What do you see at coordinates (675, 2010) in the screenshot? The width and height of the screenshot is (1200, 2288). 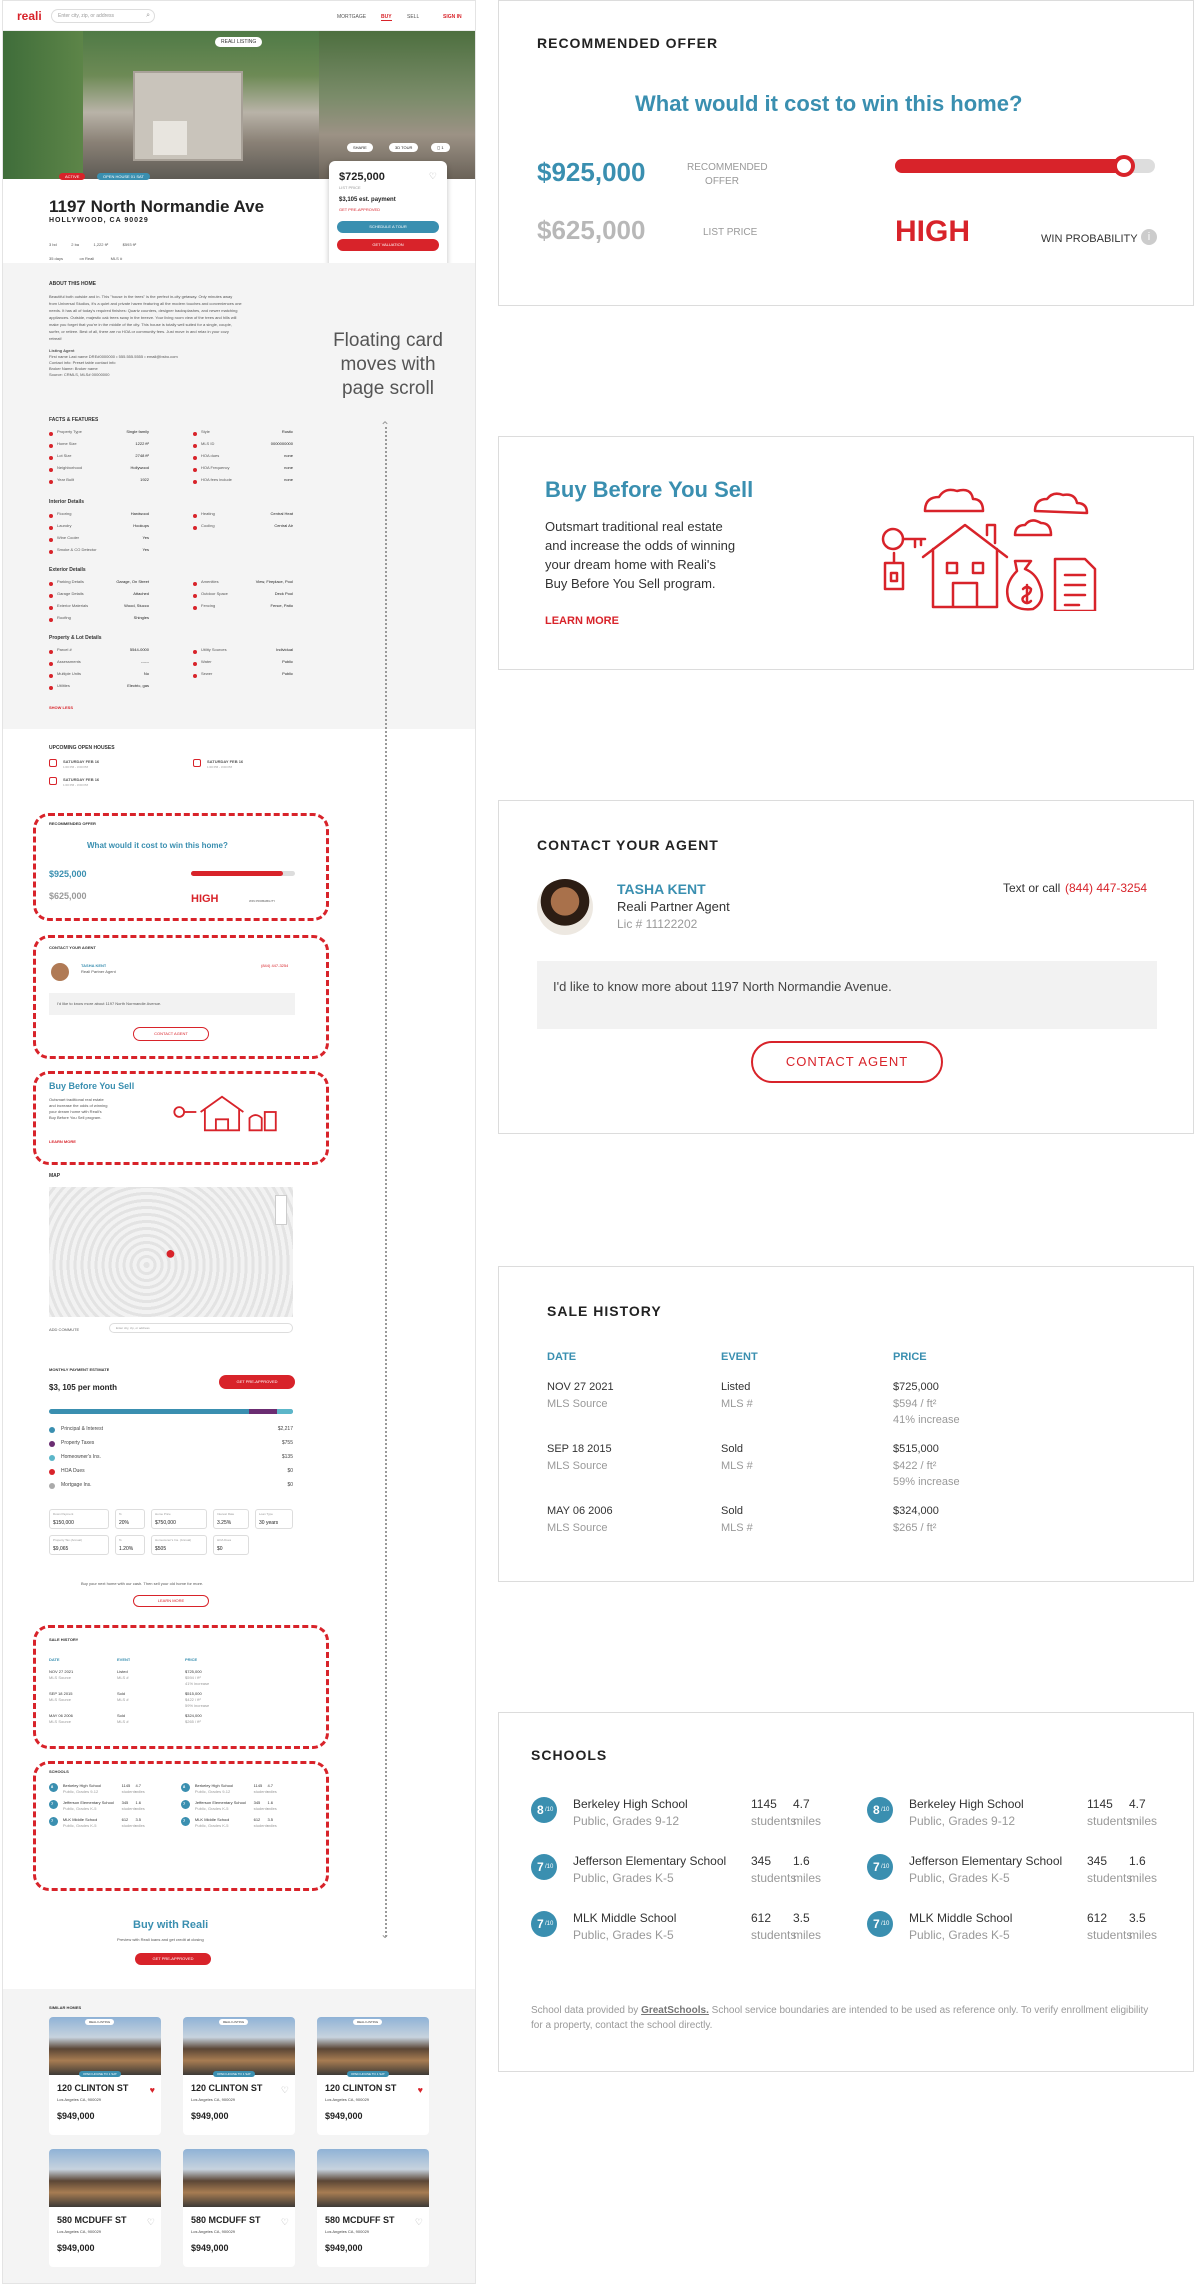 I see `greatschools-link: GreatSchools.` at bounding box center [675, 2010].